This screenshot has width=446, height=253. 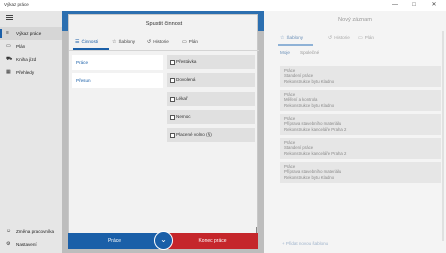 I want to click on car-icon: ⛟, so click(x=9, y=59).